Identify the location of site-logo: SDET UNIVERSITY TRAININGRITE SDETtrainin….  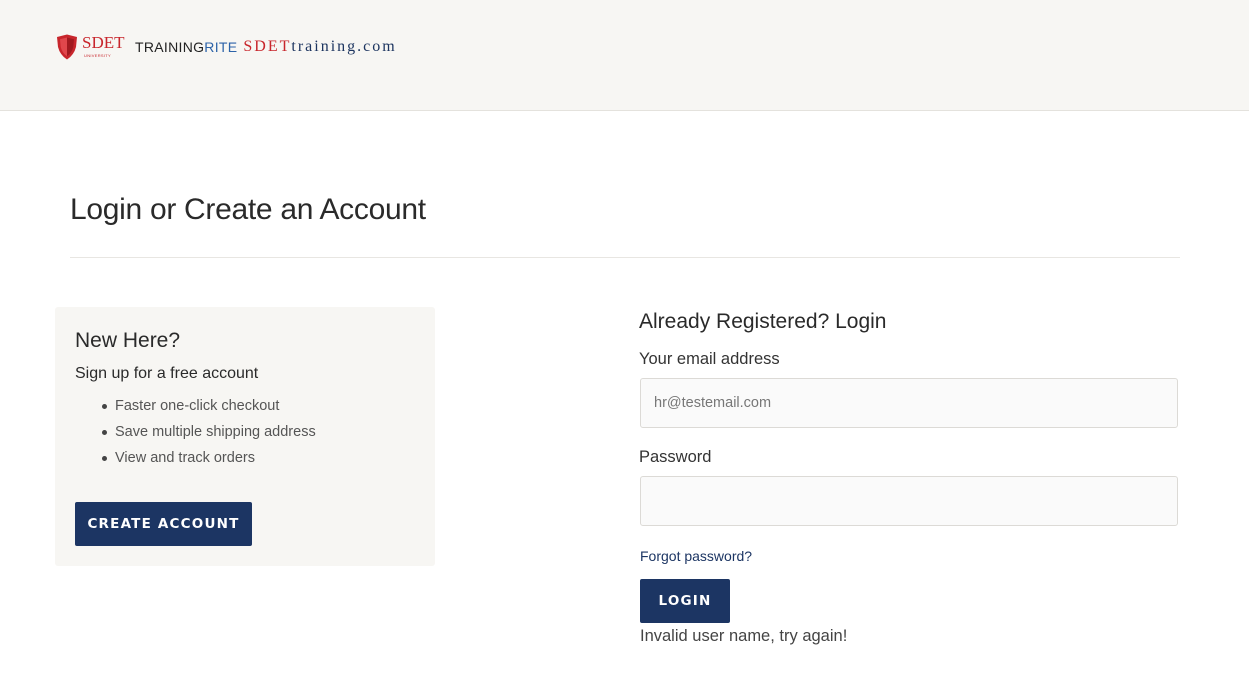
(226, 47).